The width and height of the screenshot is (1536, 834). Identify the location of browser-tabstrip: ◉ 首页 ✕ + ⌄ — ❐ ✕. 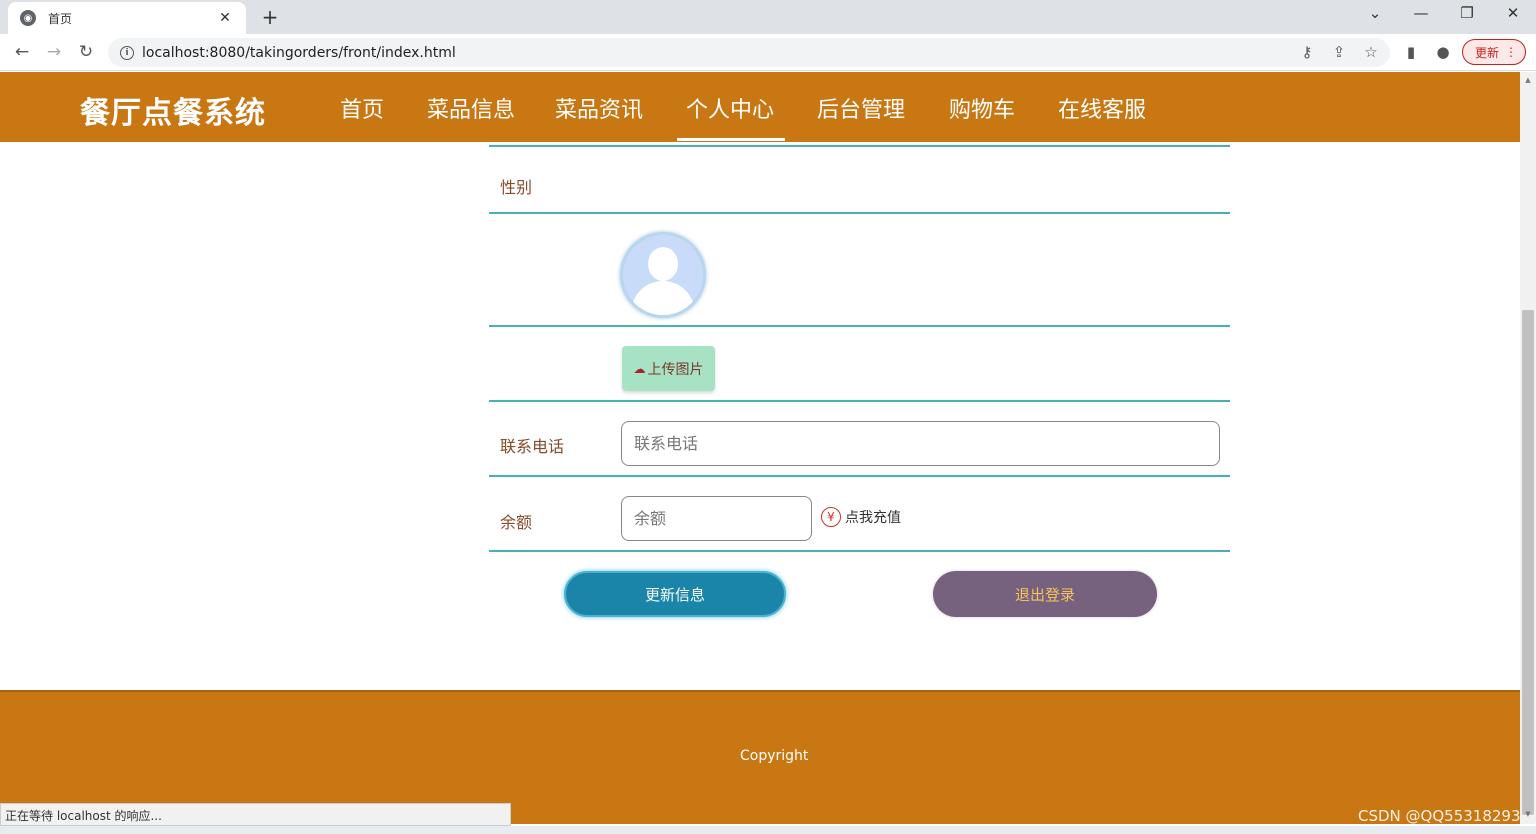
(768, 17).